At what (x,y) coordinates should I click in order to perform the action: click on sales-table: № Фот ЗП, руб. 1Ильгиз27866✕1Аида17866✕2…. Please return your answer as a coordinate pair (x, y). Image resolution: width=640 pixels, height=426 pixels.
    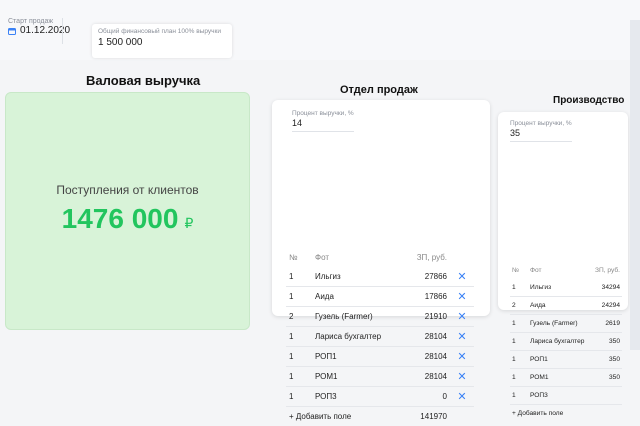
    Looking at the image, I should click on (380, 337).